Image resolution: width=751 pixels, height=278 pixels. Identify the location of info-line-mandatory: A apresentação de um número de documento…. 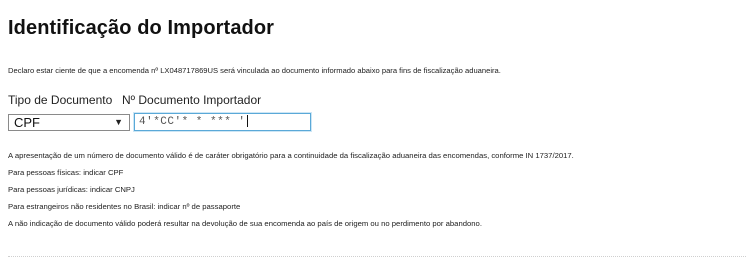
(291, 155).